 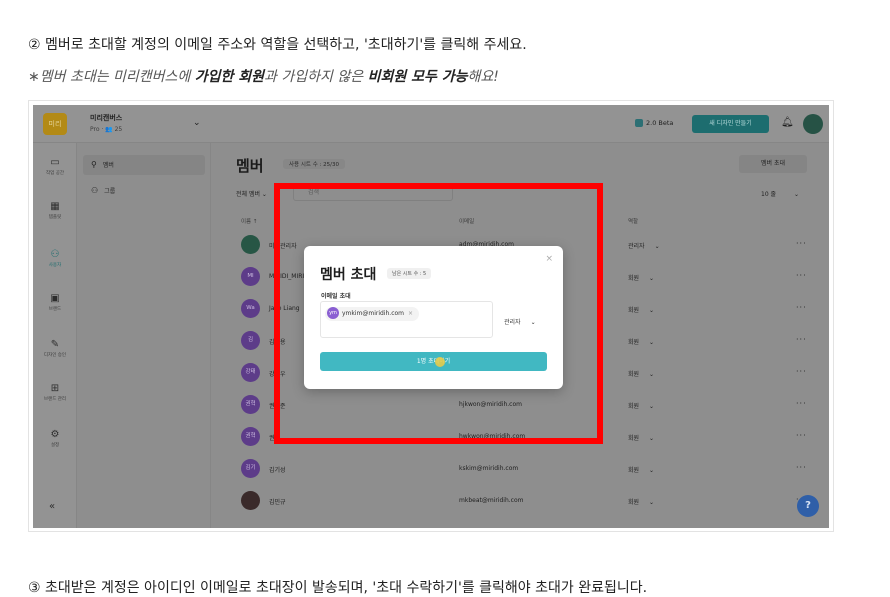 I want to click on rail-item-approval: ✎ 디자인 승인, so click(x=55, y=348).